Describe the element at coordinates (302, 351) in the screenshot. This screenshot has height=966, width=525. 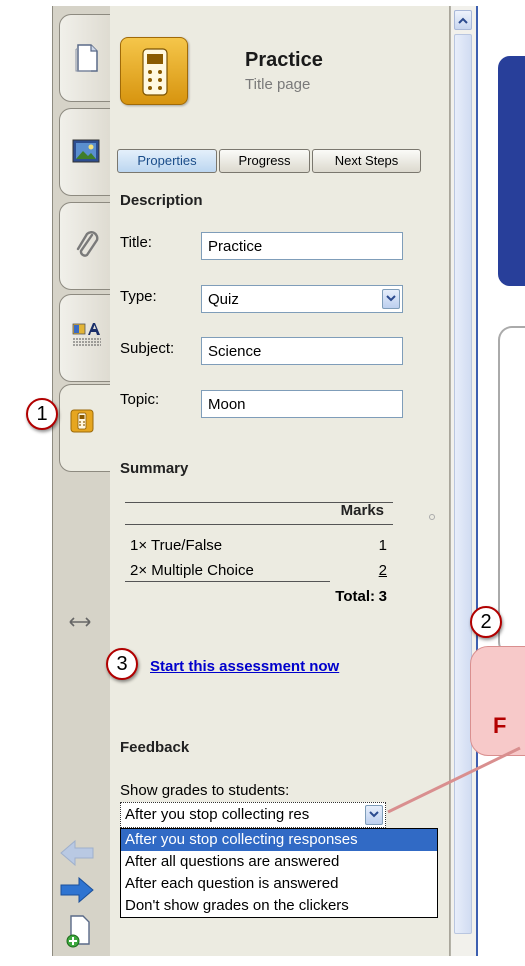
I see `subject-field: Science` at that location.